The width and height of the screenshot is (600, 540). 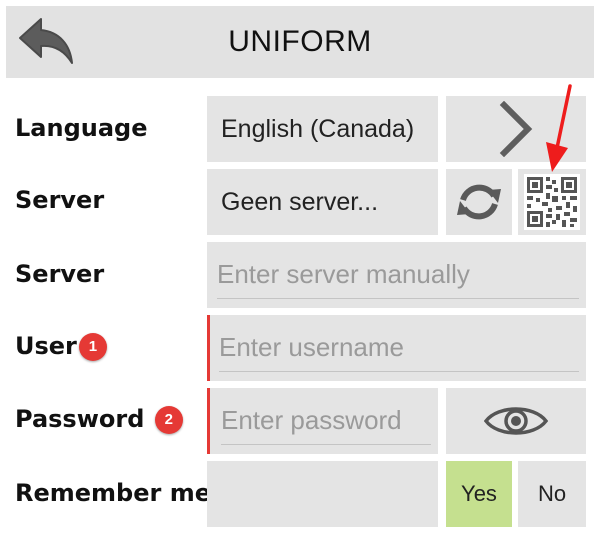 I want to click on user-label: User 1, so click(x=61, y=346).